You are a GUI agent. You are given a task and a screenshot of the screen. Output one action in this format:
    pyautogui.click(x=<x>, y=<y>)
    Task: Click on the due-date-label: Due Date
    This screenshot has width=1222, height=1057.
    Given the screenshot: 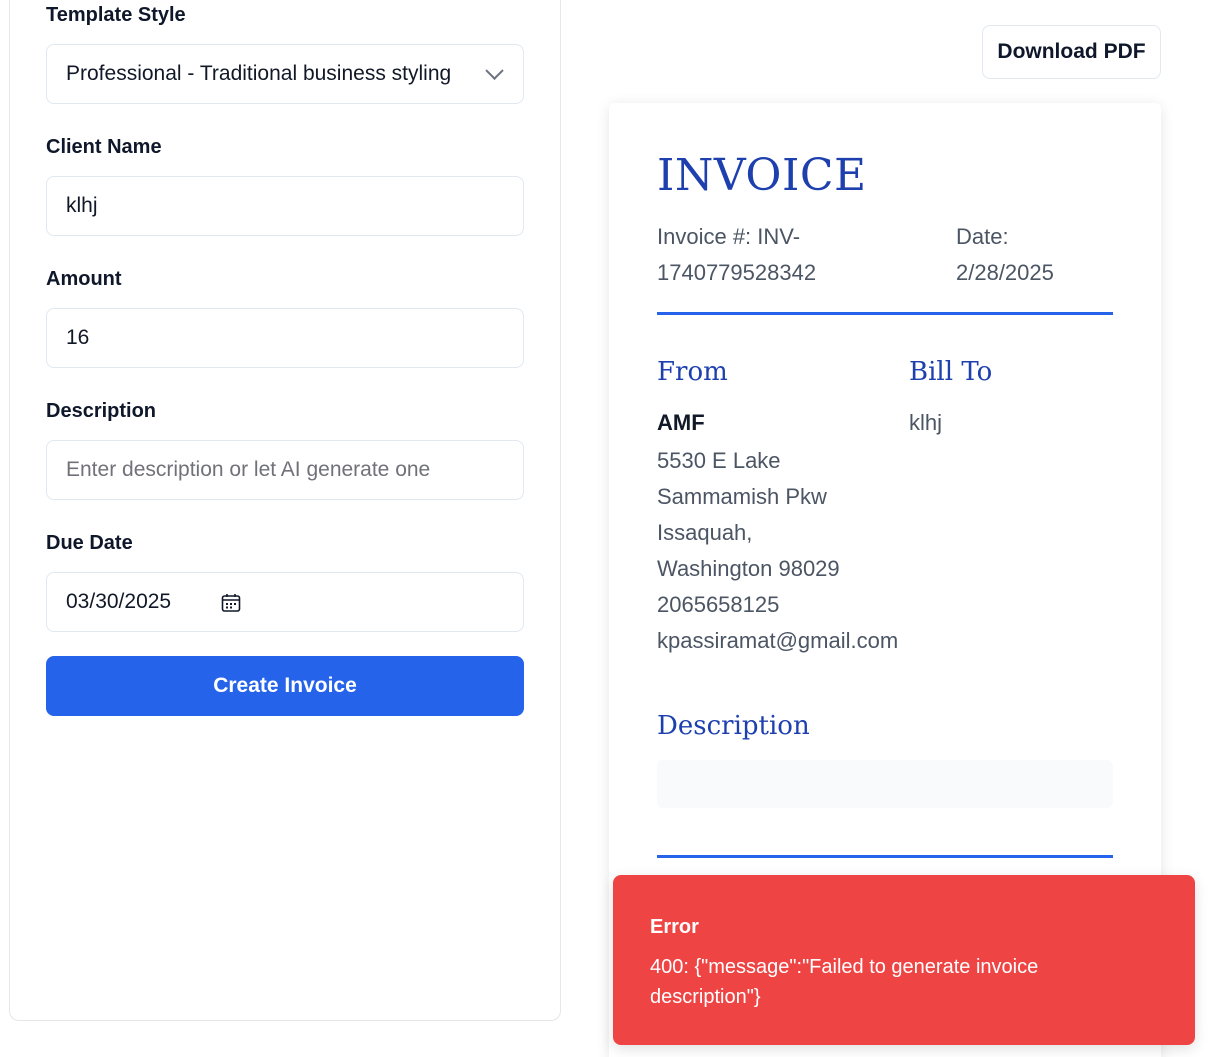 What is the action you would take?
    pyautogui.click(x=89, y=543)
    